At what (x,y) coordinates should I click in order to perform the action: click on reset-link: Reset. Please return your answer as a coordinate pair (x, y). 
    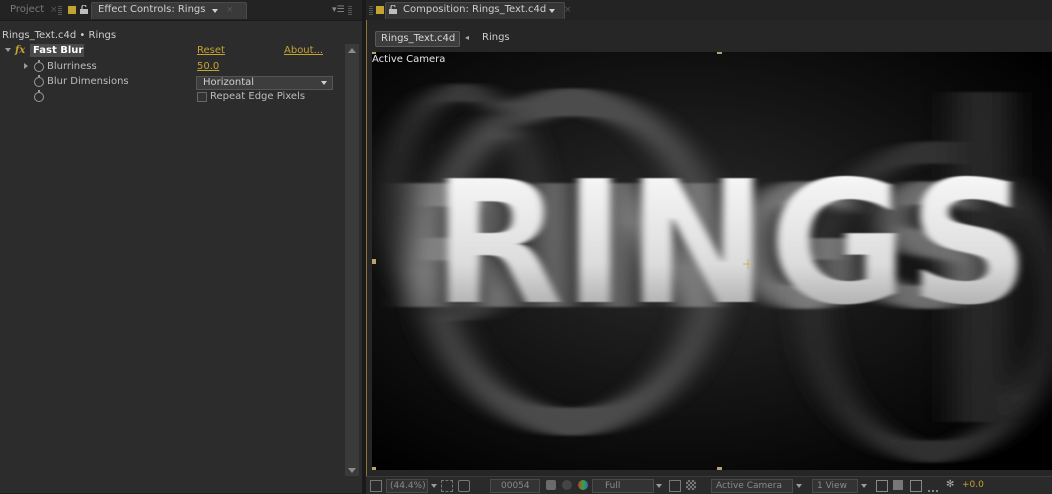
    Looking at the image, I should click on (211, 50).